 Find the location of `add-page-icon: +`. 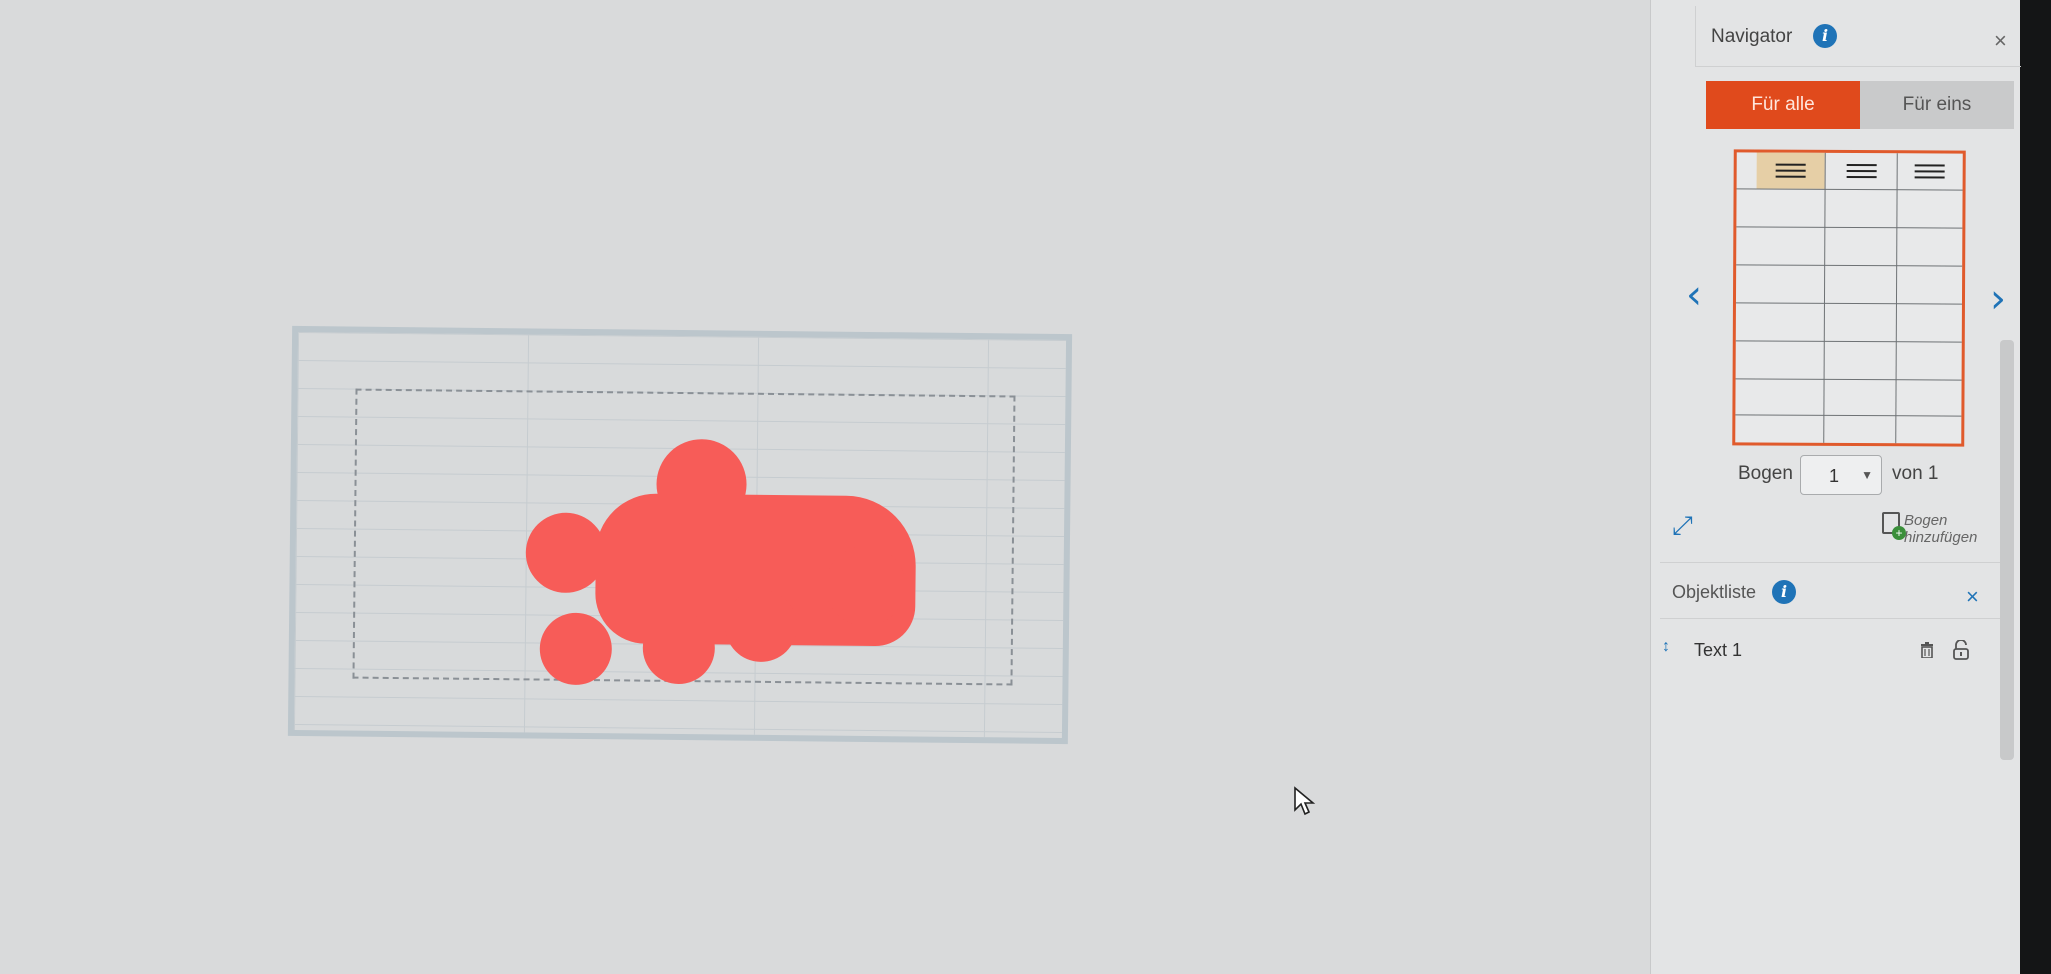

add-page-icon: + is located at coordinates (1894, 526).